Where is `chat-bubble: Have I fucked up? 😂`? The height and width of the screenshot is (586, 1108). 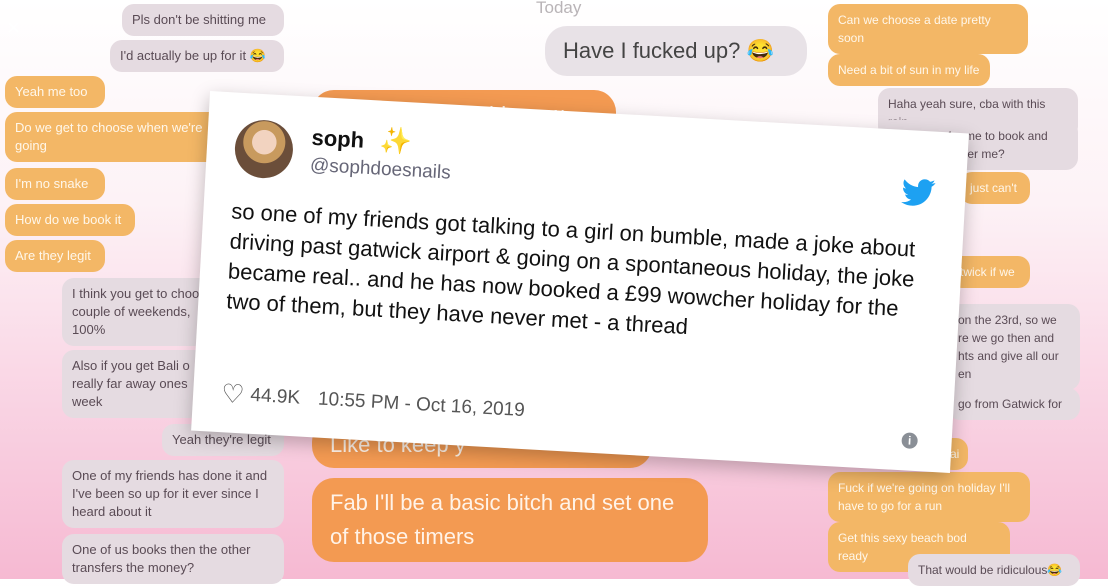 chat-bubble: Have I fucked up? 😂 is located at coordinates (676, 51).